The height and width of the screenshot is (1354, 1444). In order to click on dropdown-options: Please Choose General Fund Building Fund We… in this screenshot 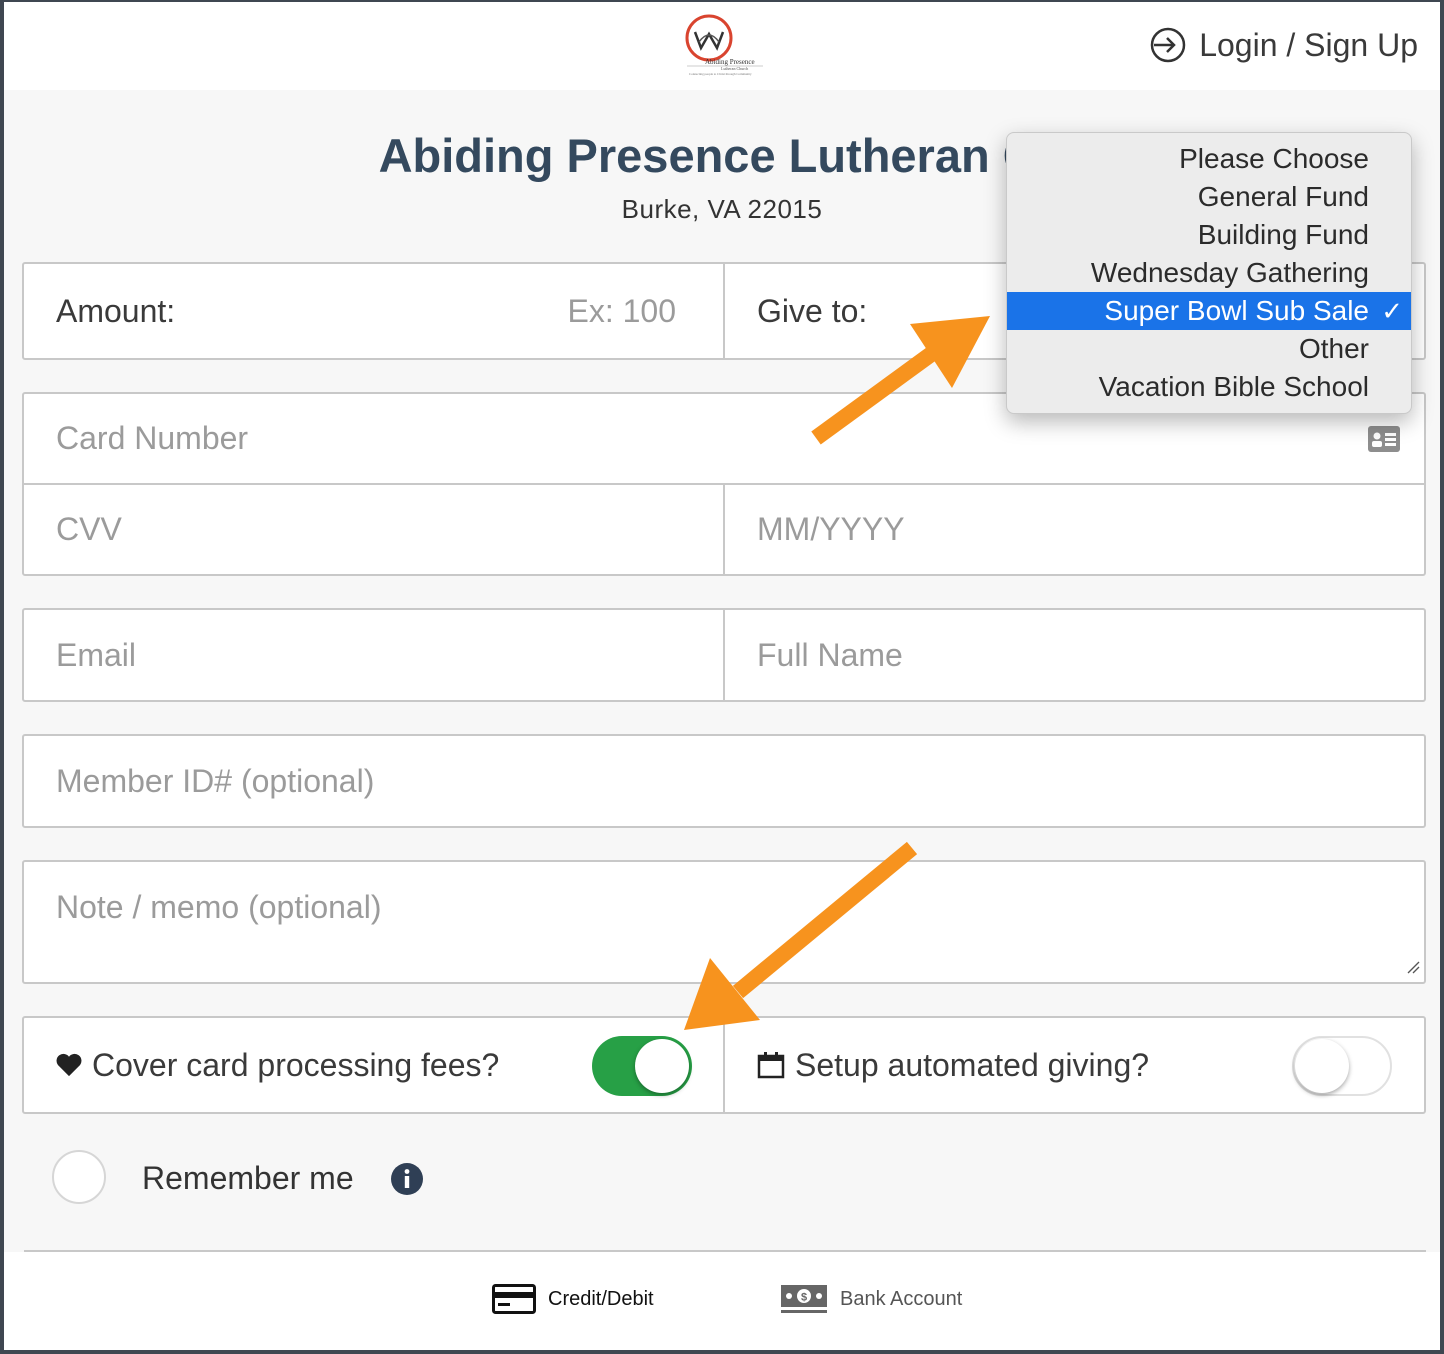, I will do `click(1209, 273)`.